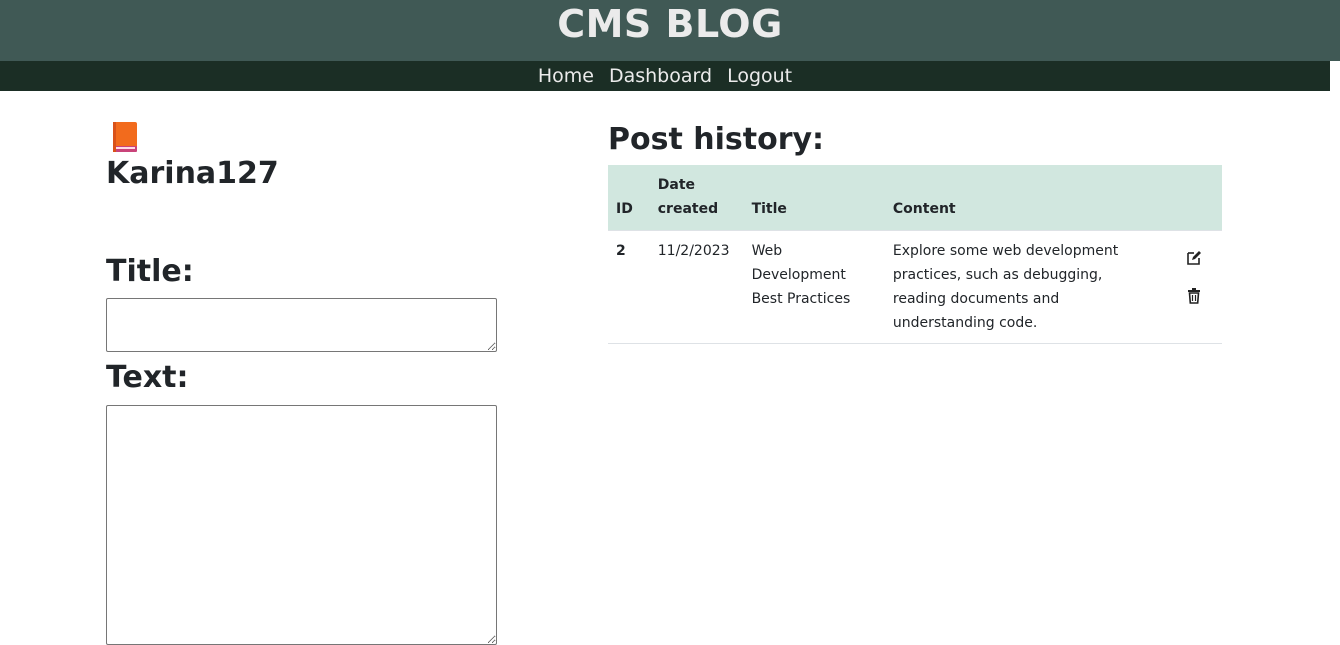 The height and width of the screenshot is (645, 1340). Describe the element at coordinates (759, 76) in the screenshot. I see `nav-logout-link: Logout` at that location.